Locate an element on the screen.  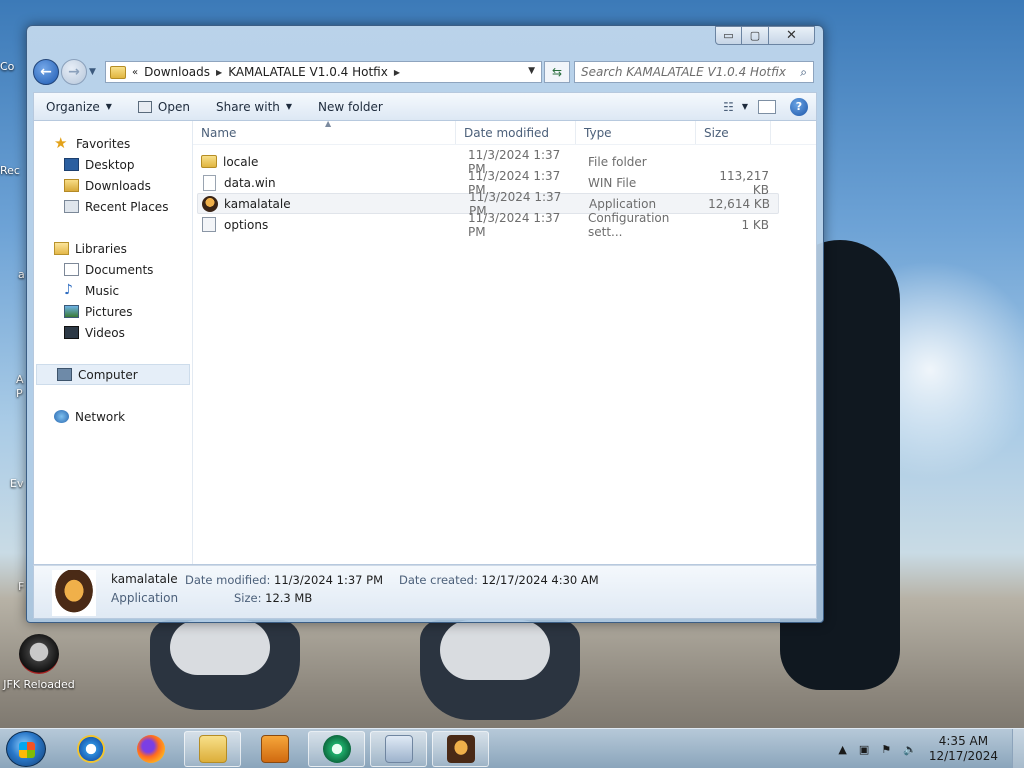
taskbar-internet-explorer is located at coordinates (90, 749).